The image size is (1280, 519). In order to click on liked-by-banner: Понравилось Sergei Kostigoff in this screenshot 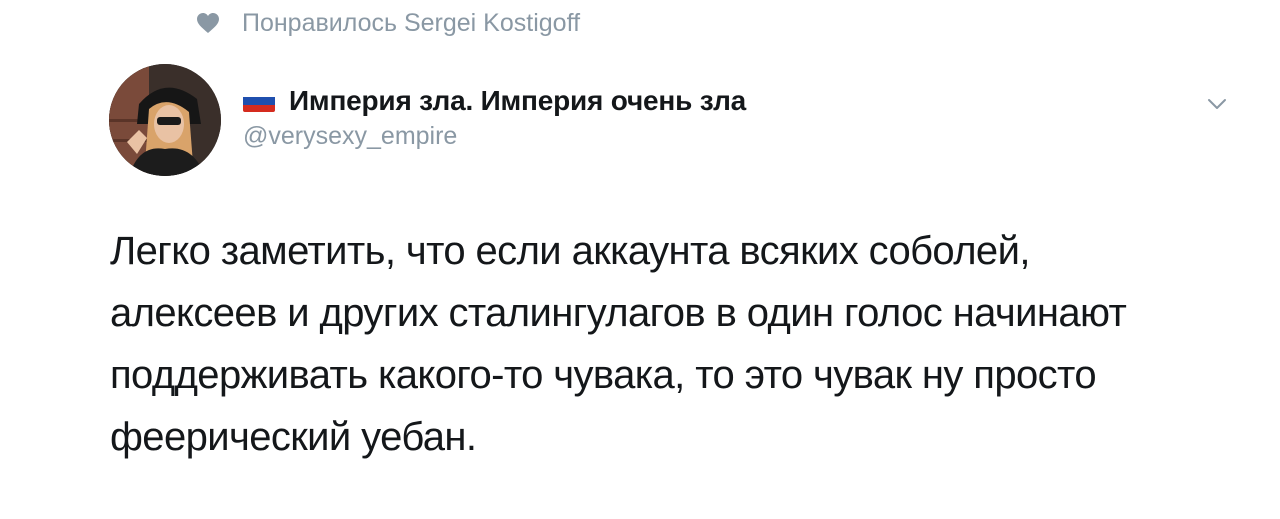, I will do `click(388, 23)`.